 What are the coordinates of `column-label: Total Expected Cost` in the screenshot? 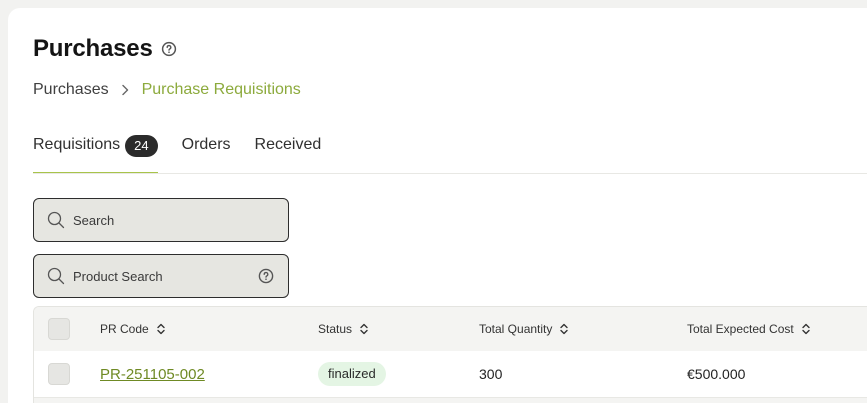 It's located at (740, 329).